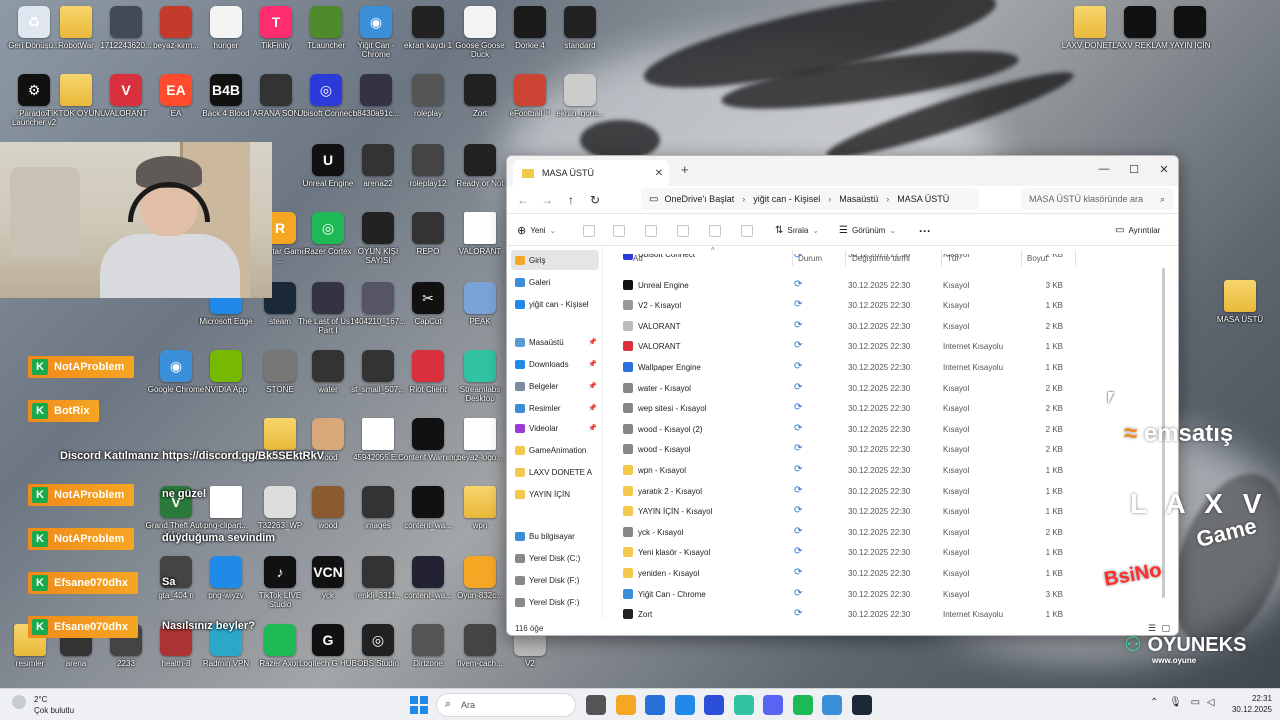 This screenshot has width=1280, height=720. Describe the element at coordinates (428, 383) in the screenshot. I see `desktop-icon: Riot Client` at that location.